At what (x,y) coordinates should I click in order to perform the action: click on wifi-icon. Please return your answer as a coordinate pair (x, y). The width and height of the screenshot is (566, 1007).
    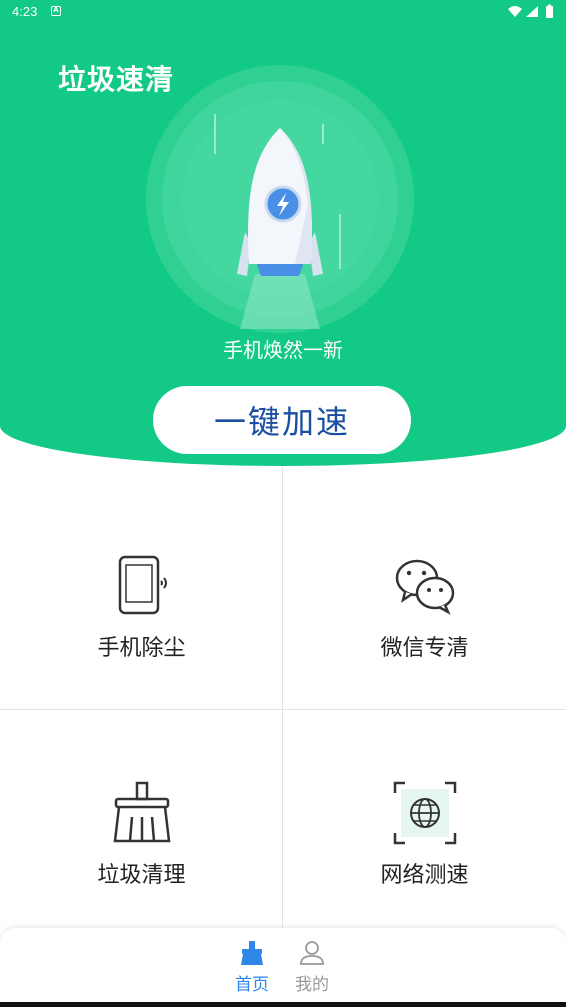
    Looking at the image, I should click on (515, 11).